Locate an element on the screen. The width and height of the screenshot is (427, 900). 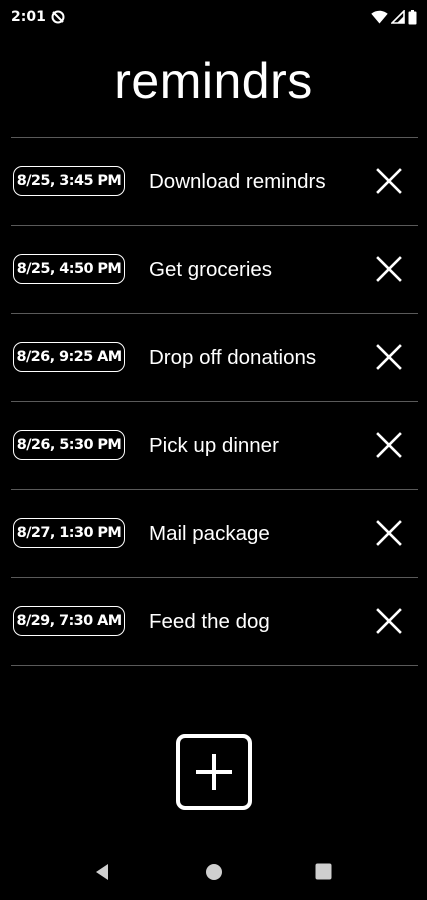
add-reminder-button is located at coordinates (214, 772).